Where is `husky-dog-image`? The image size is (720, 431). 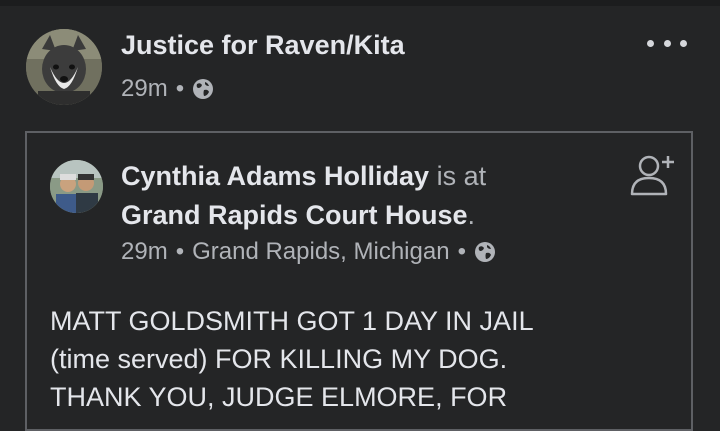 husky-dog-image is located at coordinates (64, 67).